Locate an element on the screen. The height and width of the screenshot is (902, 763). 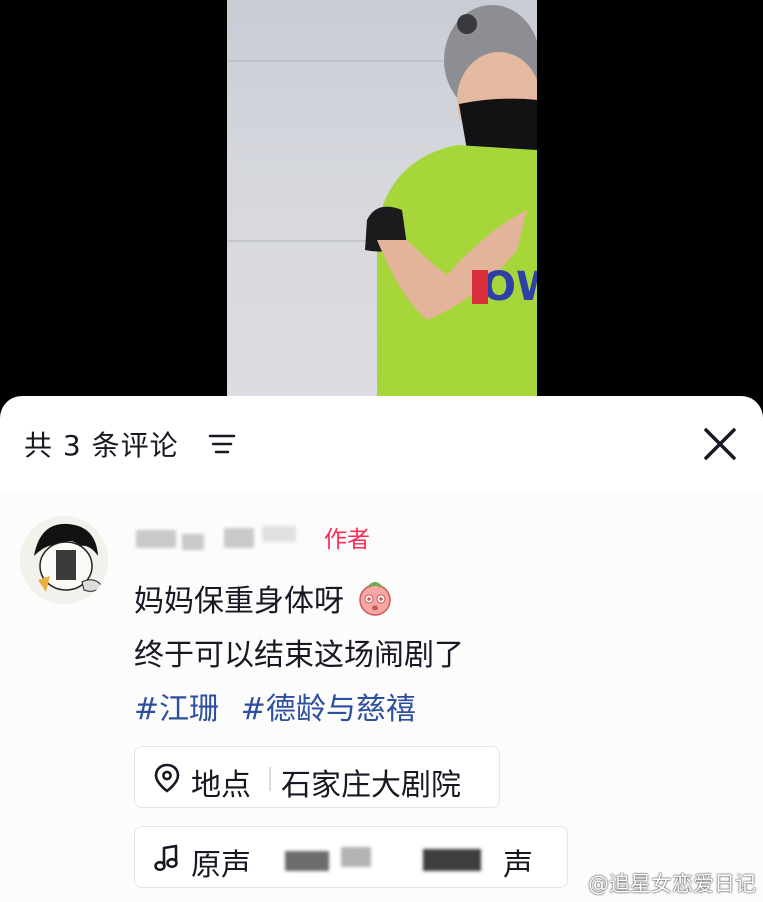
location-pin-icon is located at coordinates (167, 778).